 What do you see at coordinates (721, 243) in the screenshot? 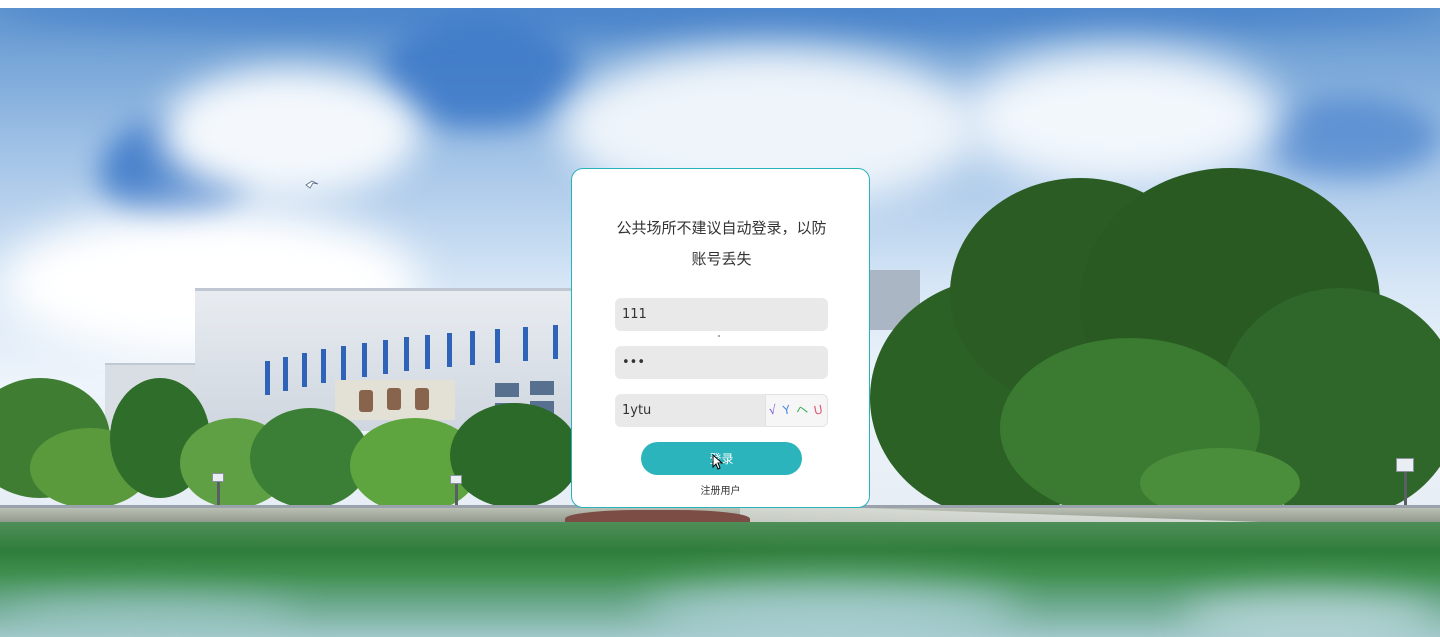
I see `security-notice: 公共场所不建议自动登录，以防账号丢失` at bounding box center [721, 243].